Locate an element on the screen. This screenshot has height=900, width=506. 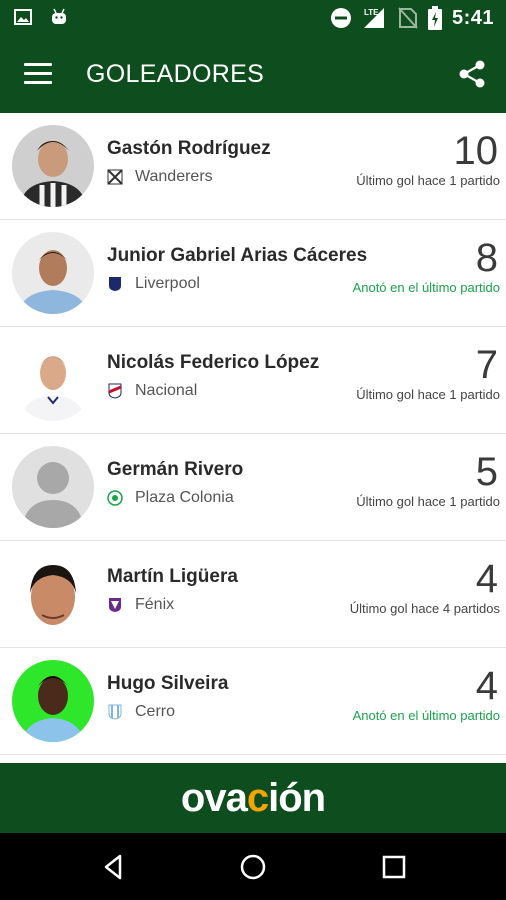
player-name: Germán Rivero is located at coordinates (175, 469).